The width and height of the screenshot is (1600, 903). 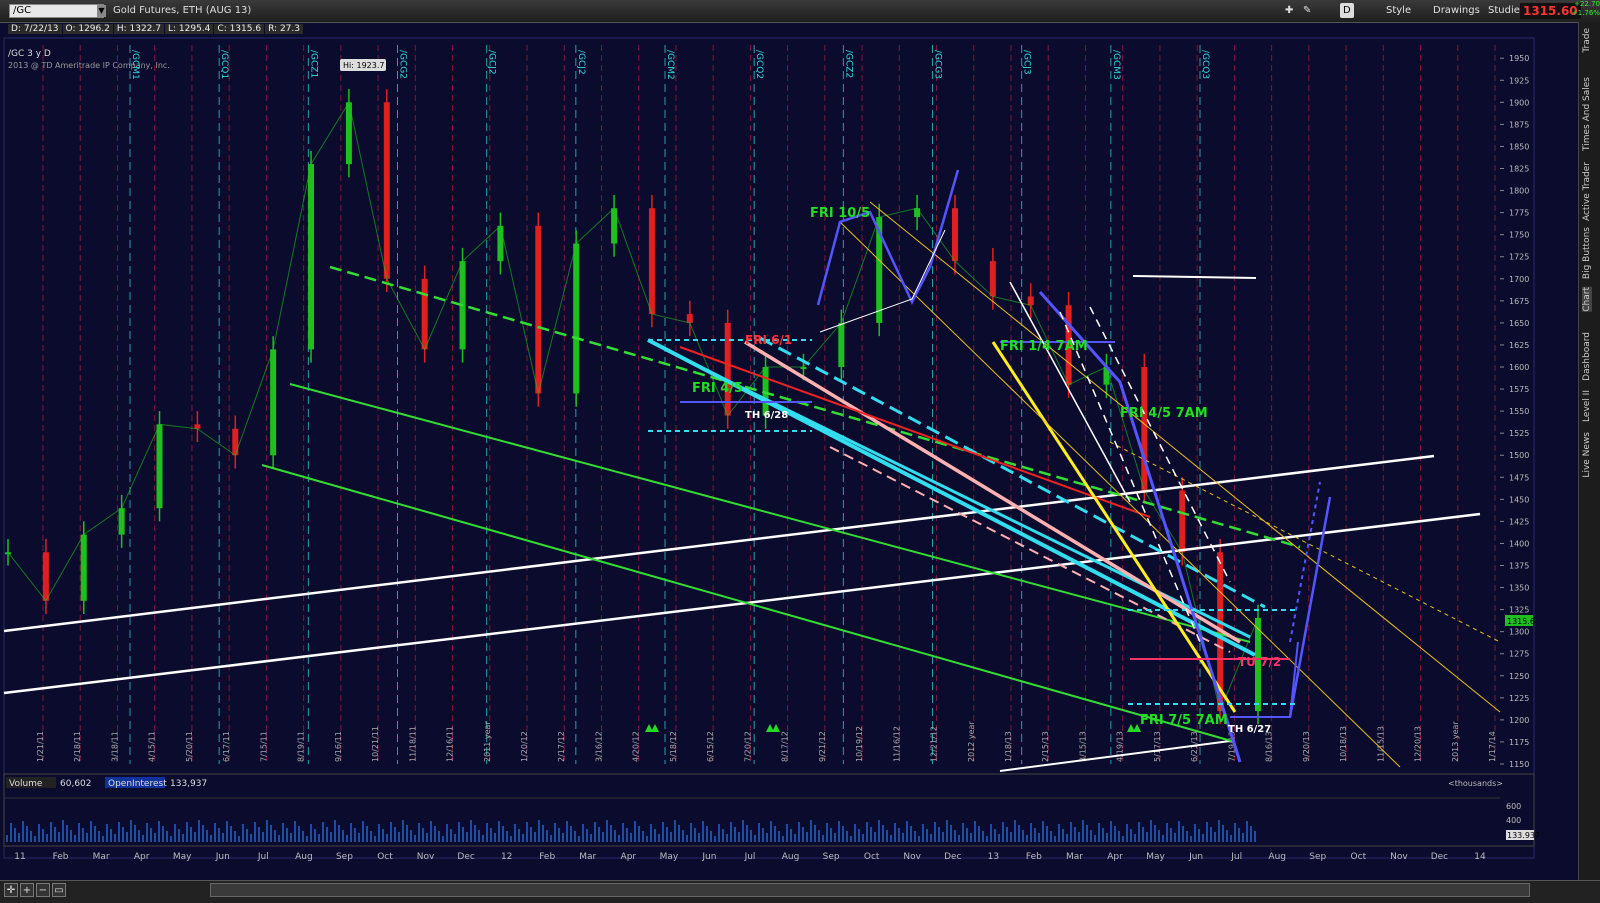 I want to click on fit-icon: ▭, so click(x=59, y=890).